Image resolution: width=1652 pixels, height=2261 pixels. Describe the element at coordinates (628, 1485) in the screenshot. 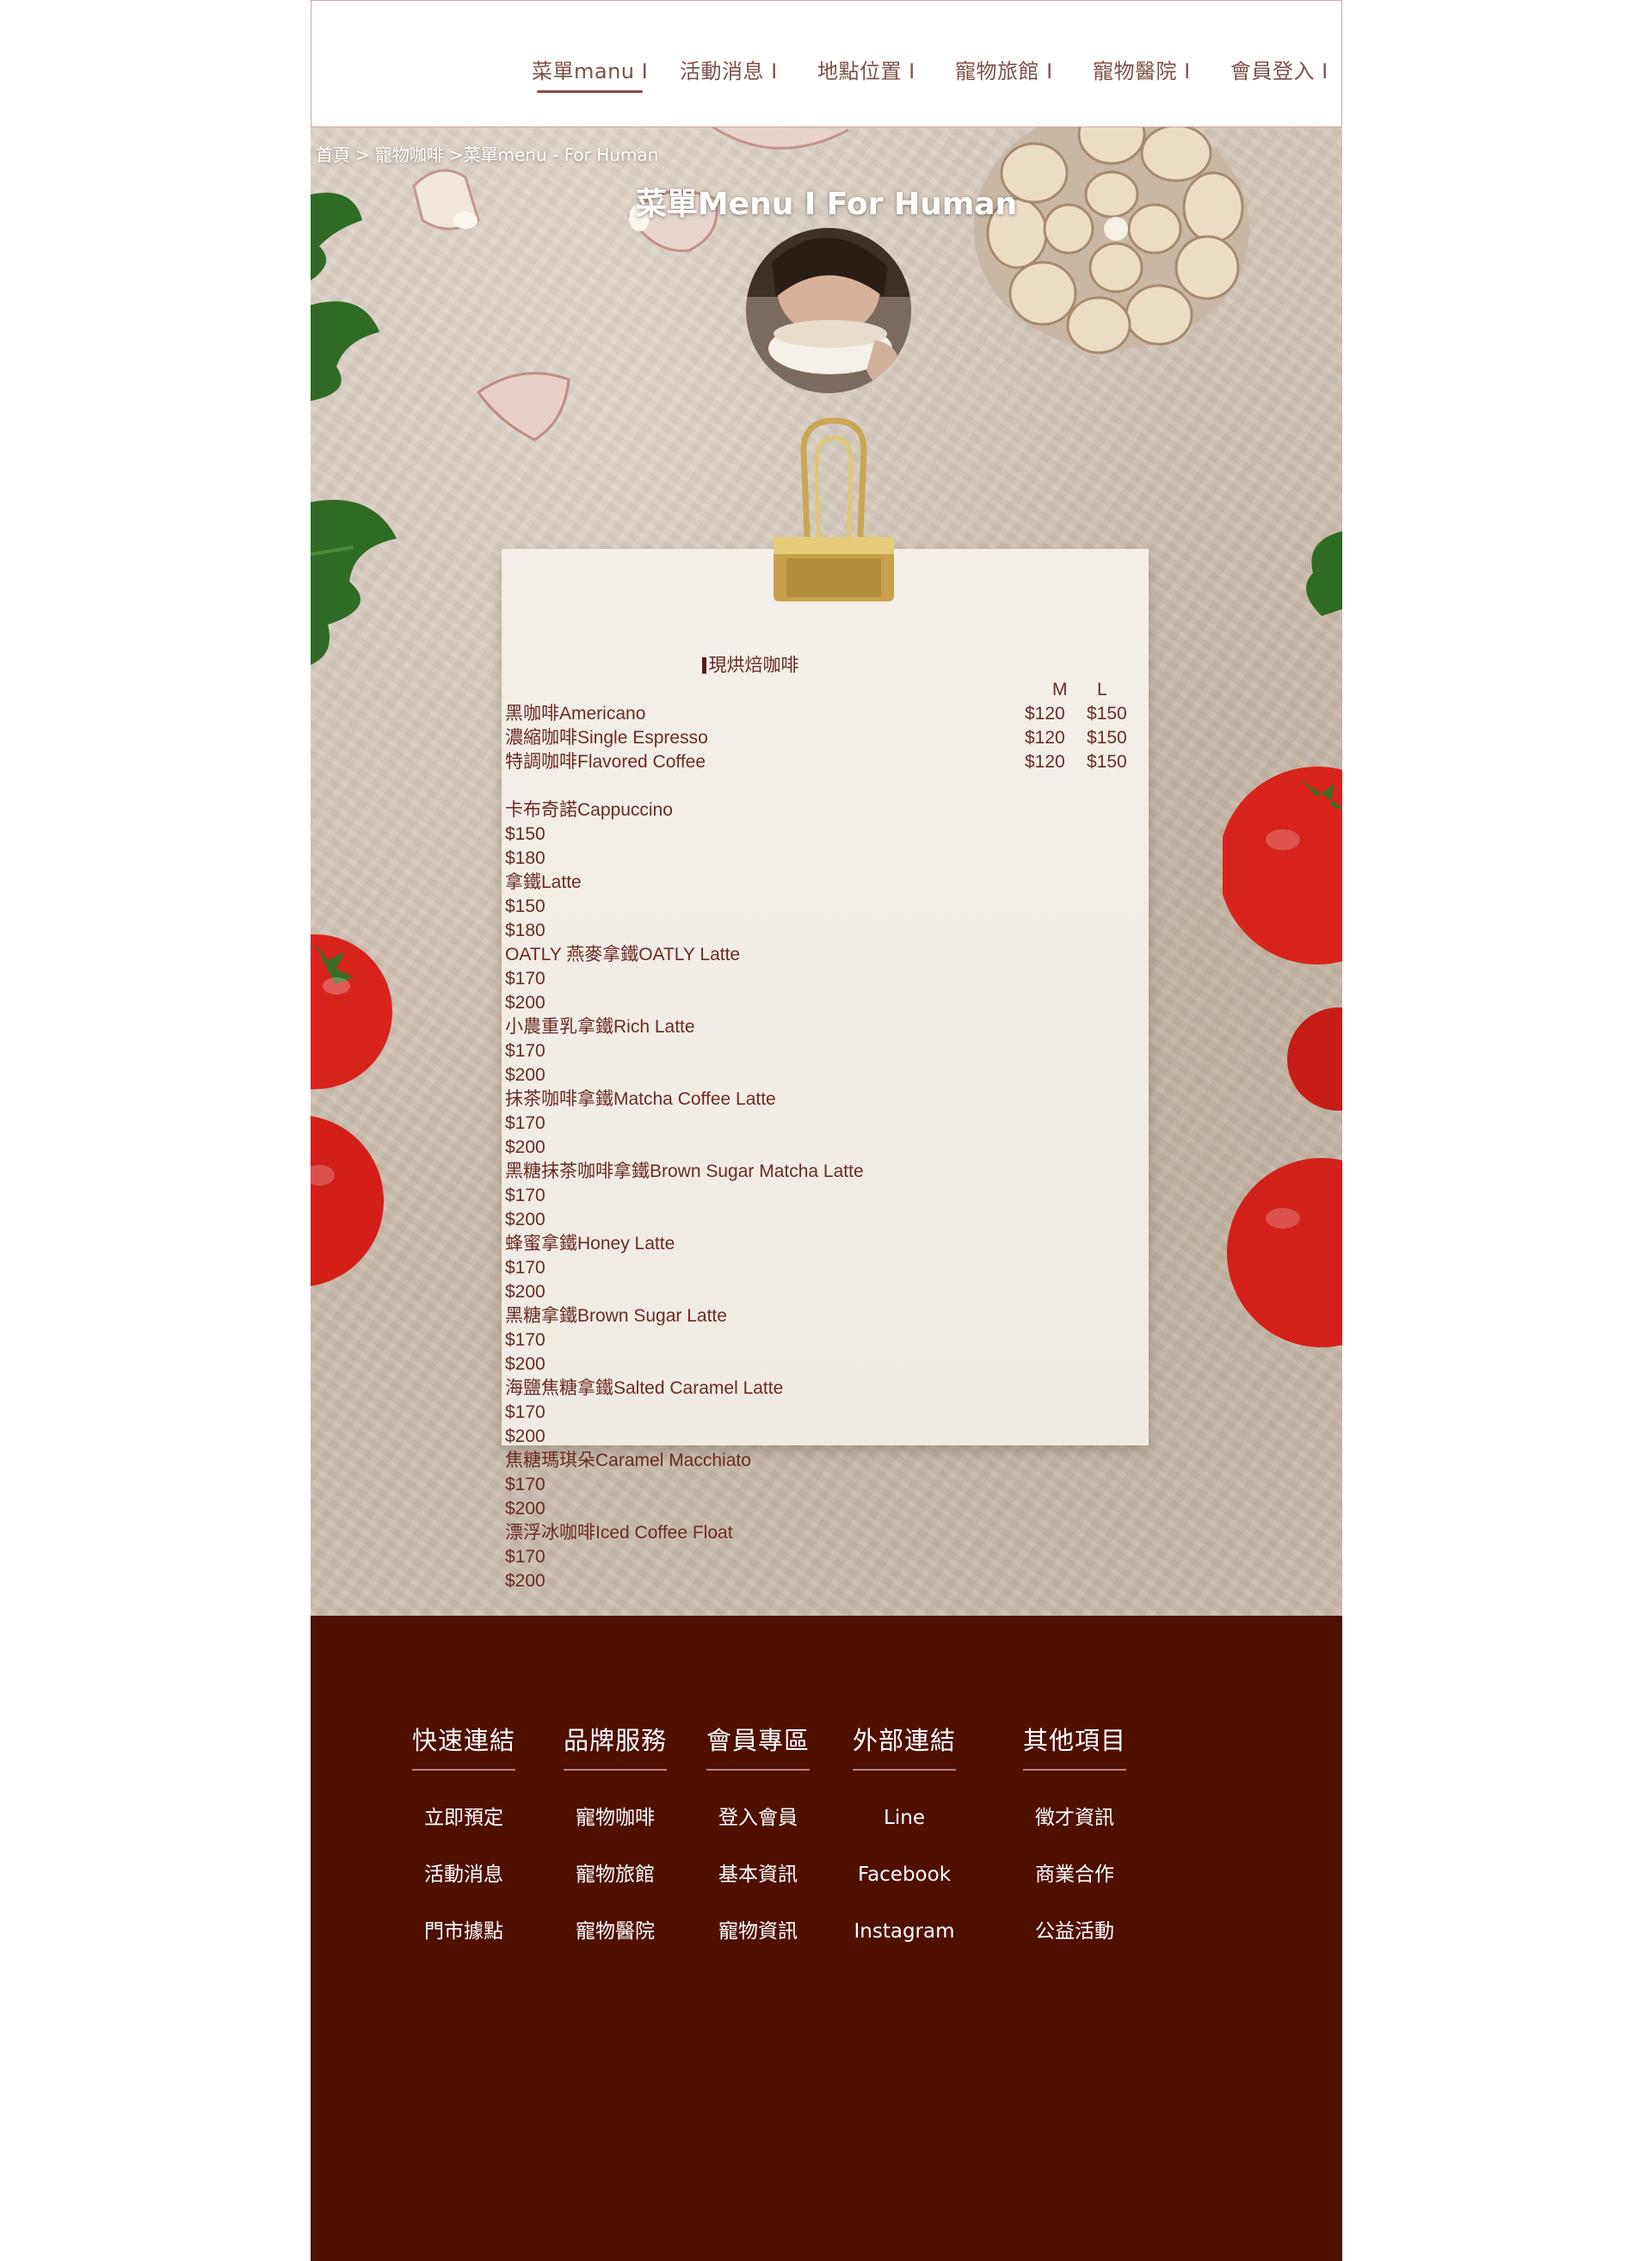

I see `list-item: 焦糖瑪琪朵Caramel Macchiato $170 $200` at that location.